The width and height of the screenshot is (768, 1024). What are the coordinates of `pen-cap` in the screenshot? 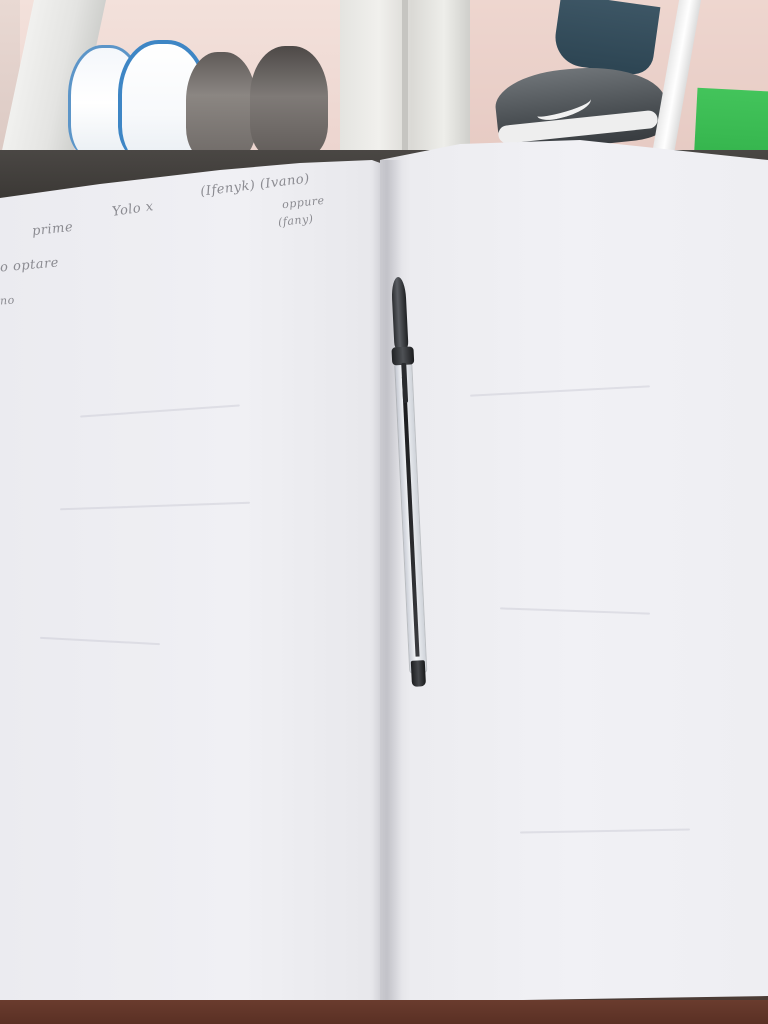 It's located at (400, 313).